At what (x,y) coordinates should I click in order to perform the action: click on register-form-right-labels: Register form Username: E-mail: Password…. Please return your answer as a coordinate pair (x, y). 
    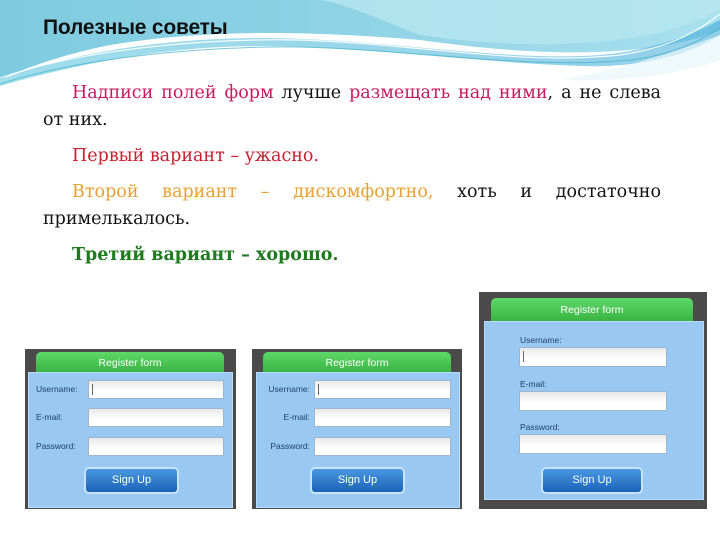
    Looking at the image, I should click on (357, 429).